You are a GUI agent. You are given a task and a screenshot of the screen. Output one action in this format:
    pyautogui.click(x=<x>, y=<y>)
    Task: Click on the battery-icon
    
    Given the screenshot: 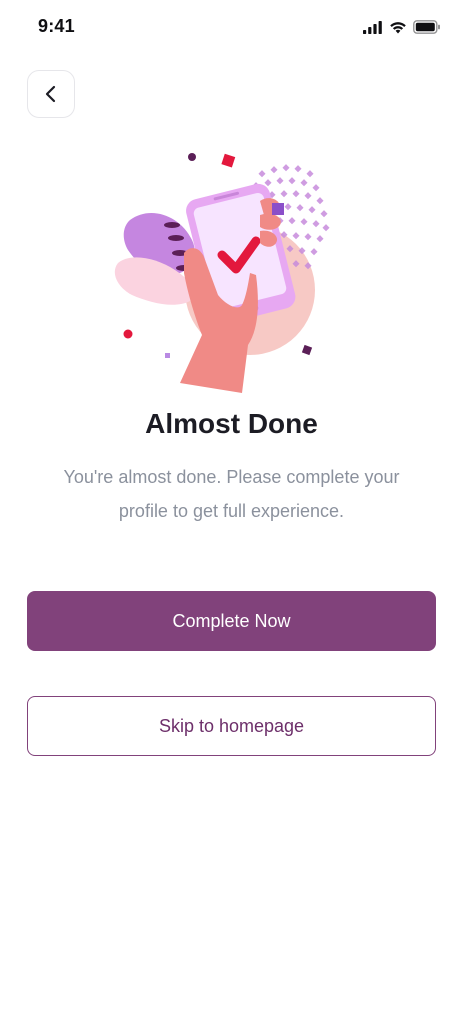 What is the action you would take?
    pyautogui.click(x=426, y=27)
    